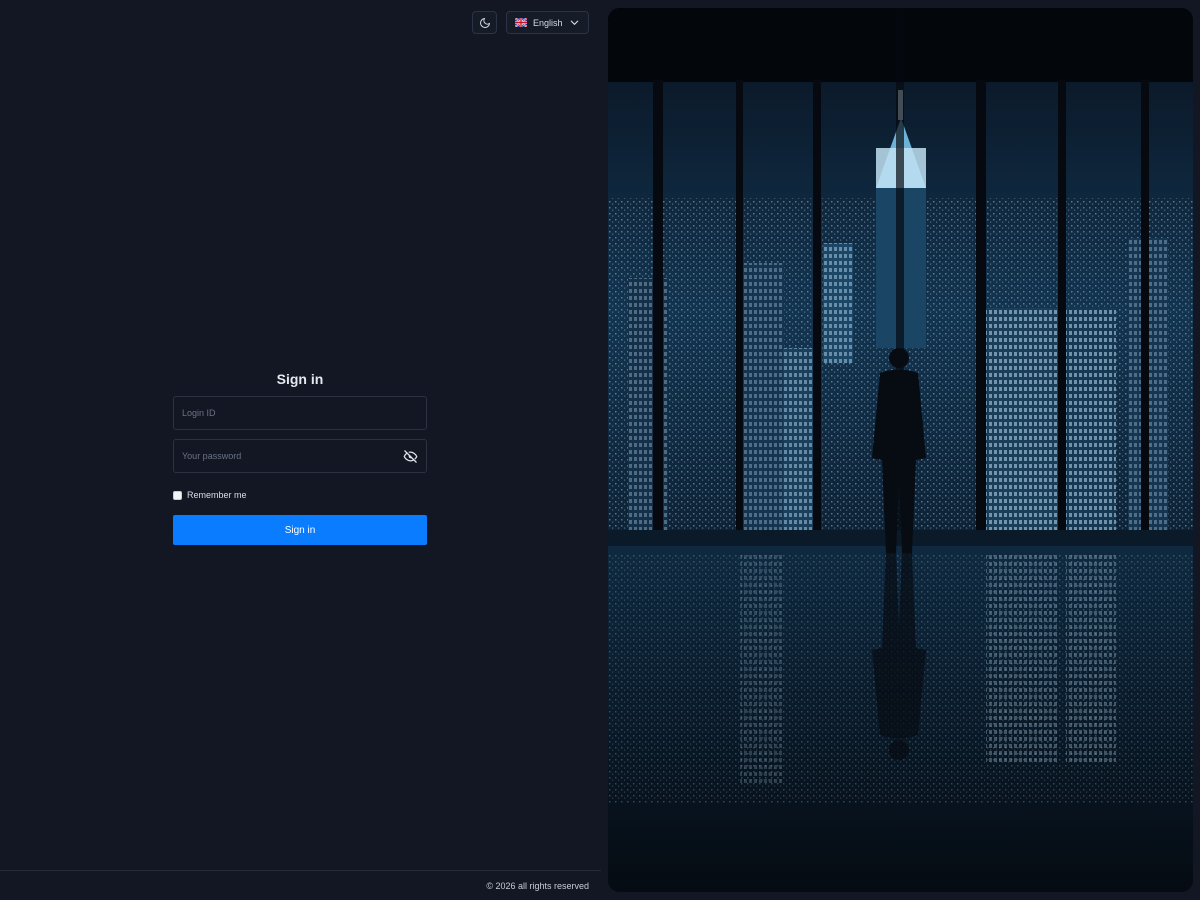 The height and width of the screenshot is (900, 1200). I want to click on login-id-input, so click(300, 413).